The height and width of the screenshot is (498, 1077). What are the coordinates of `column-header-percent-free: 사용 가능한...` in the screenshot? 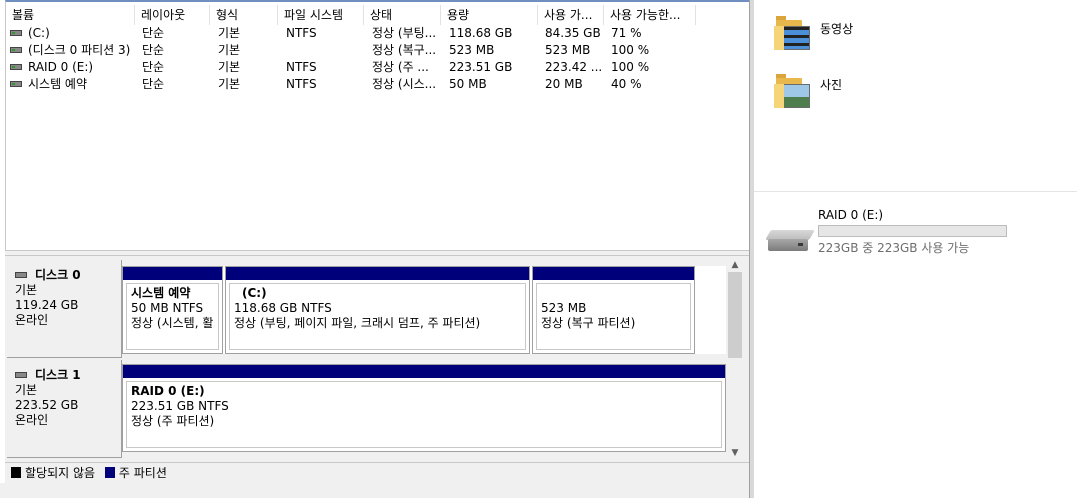 It's located at (650, 15).